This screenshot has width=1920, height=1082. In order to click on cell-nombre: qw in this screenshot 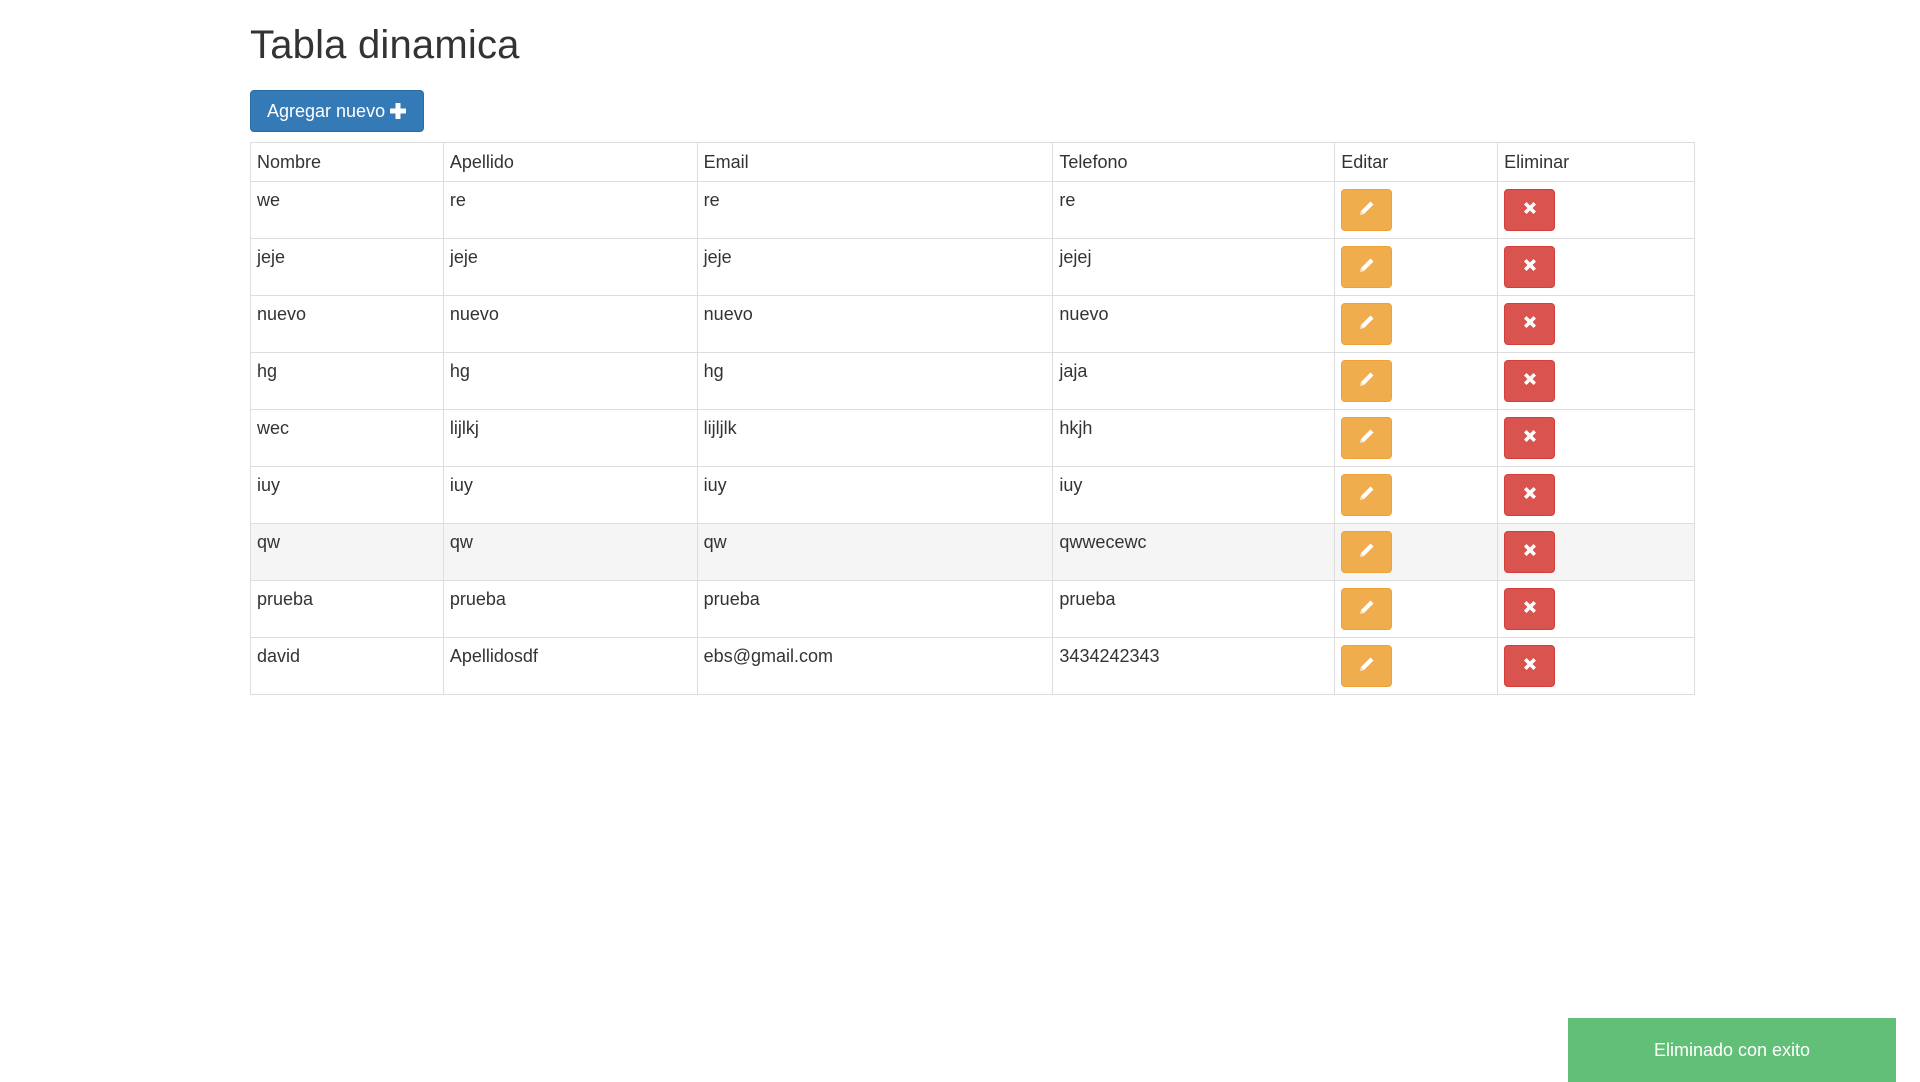, I will do `click(347, 552)`.